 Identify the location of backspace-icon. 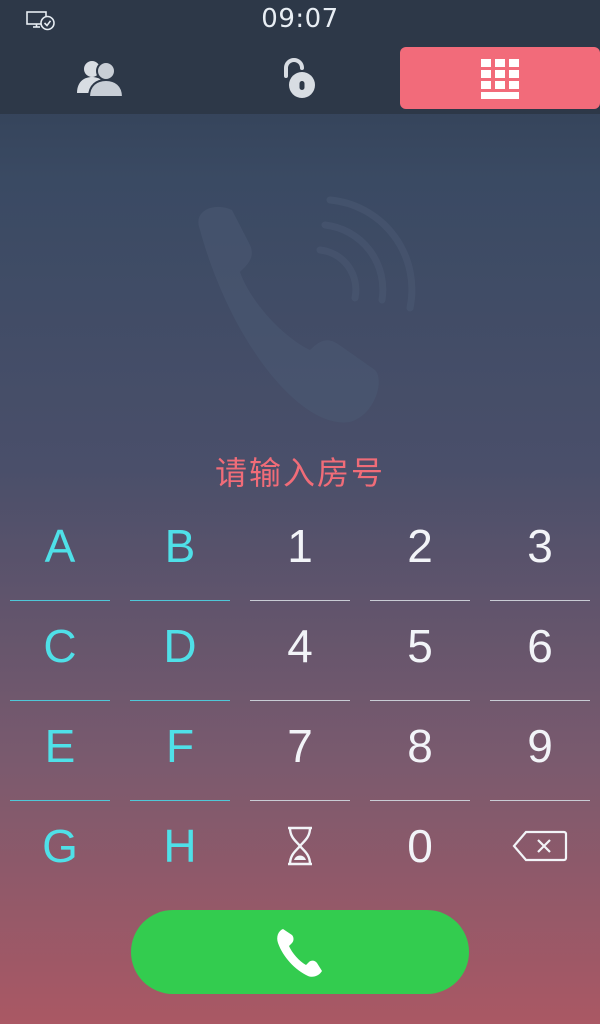
(540, 846).